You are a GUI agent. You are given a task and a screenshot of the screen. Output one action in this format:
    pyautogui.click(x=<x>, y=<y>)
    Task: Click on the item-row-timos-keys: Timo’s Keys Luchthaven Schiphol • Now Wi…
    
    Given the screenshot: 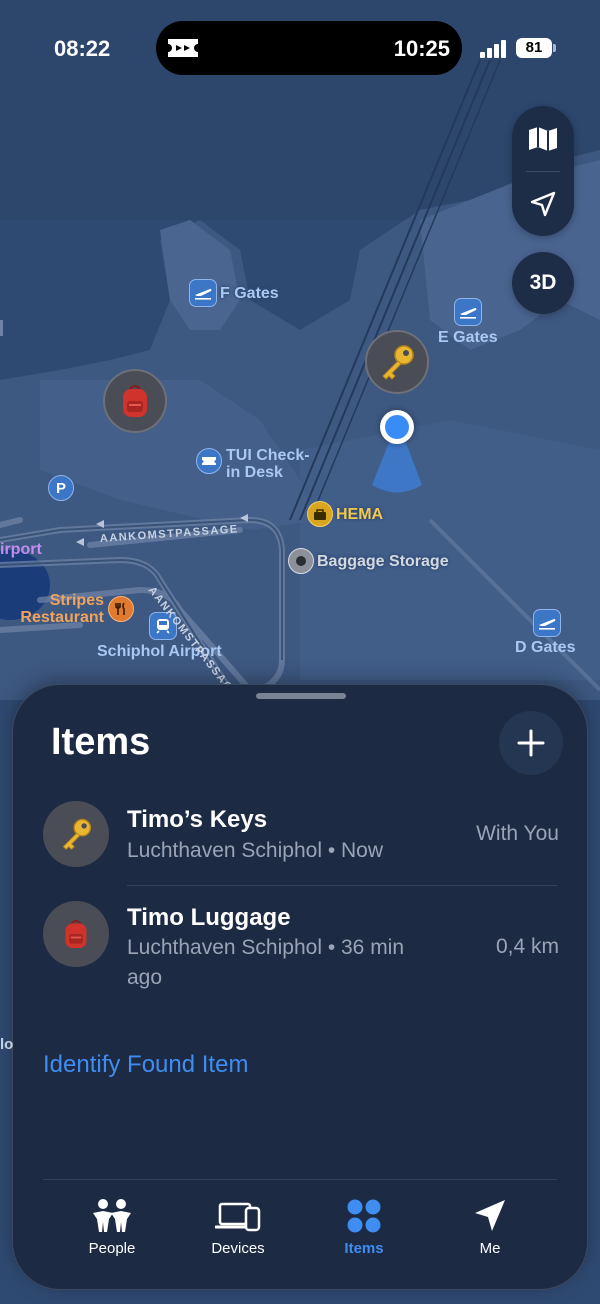 What is the action you would take?
    pyautogui.click(x=301, y=836)
    